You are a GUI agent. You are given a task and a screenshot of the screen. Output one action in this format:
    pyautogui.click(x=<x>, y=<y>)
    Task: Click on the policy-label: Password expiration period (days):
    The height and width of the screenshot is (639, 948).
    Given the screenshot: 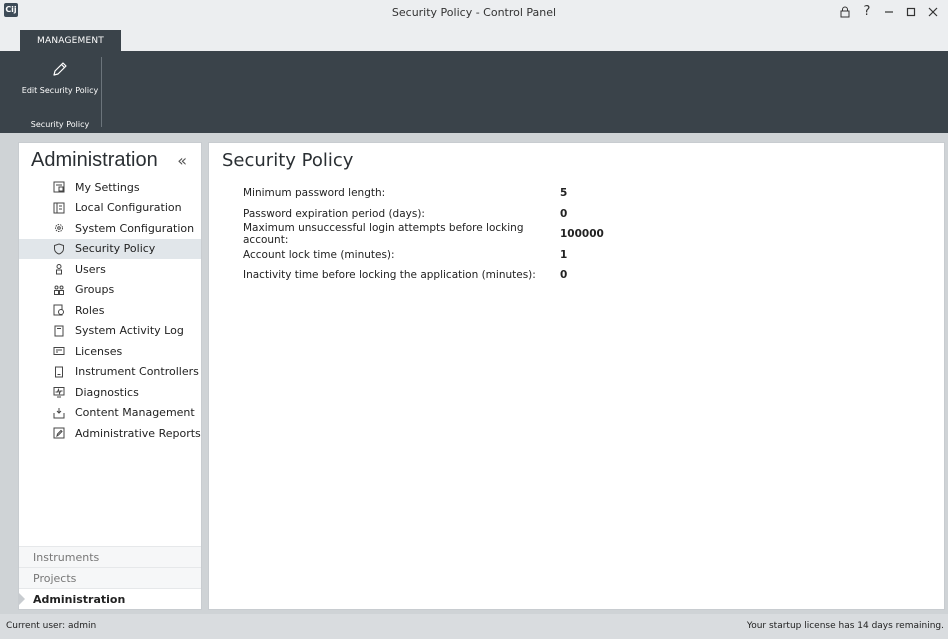 What is the action you would take?
    pyautogui.click(x=334, y=213)
    